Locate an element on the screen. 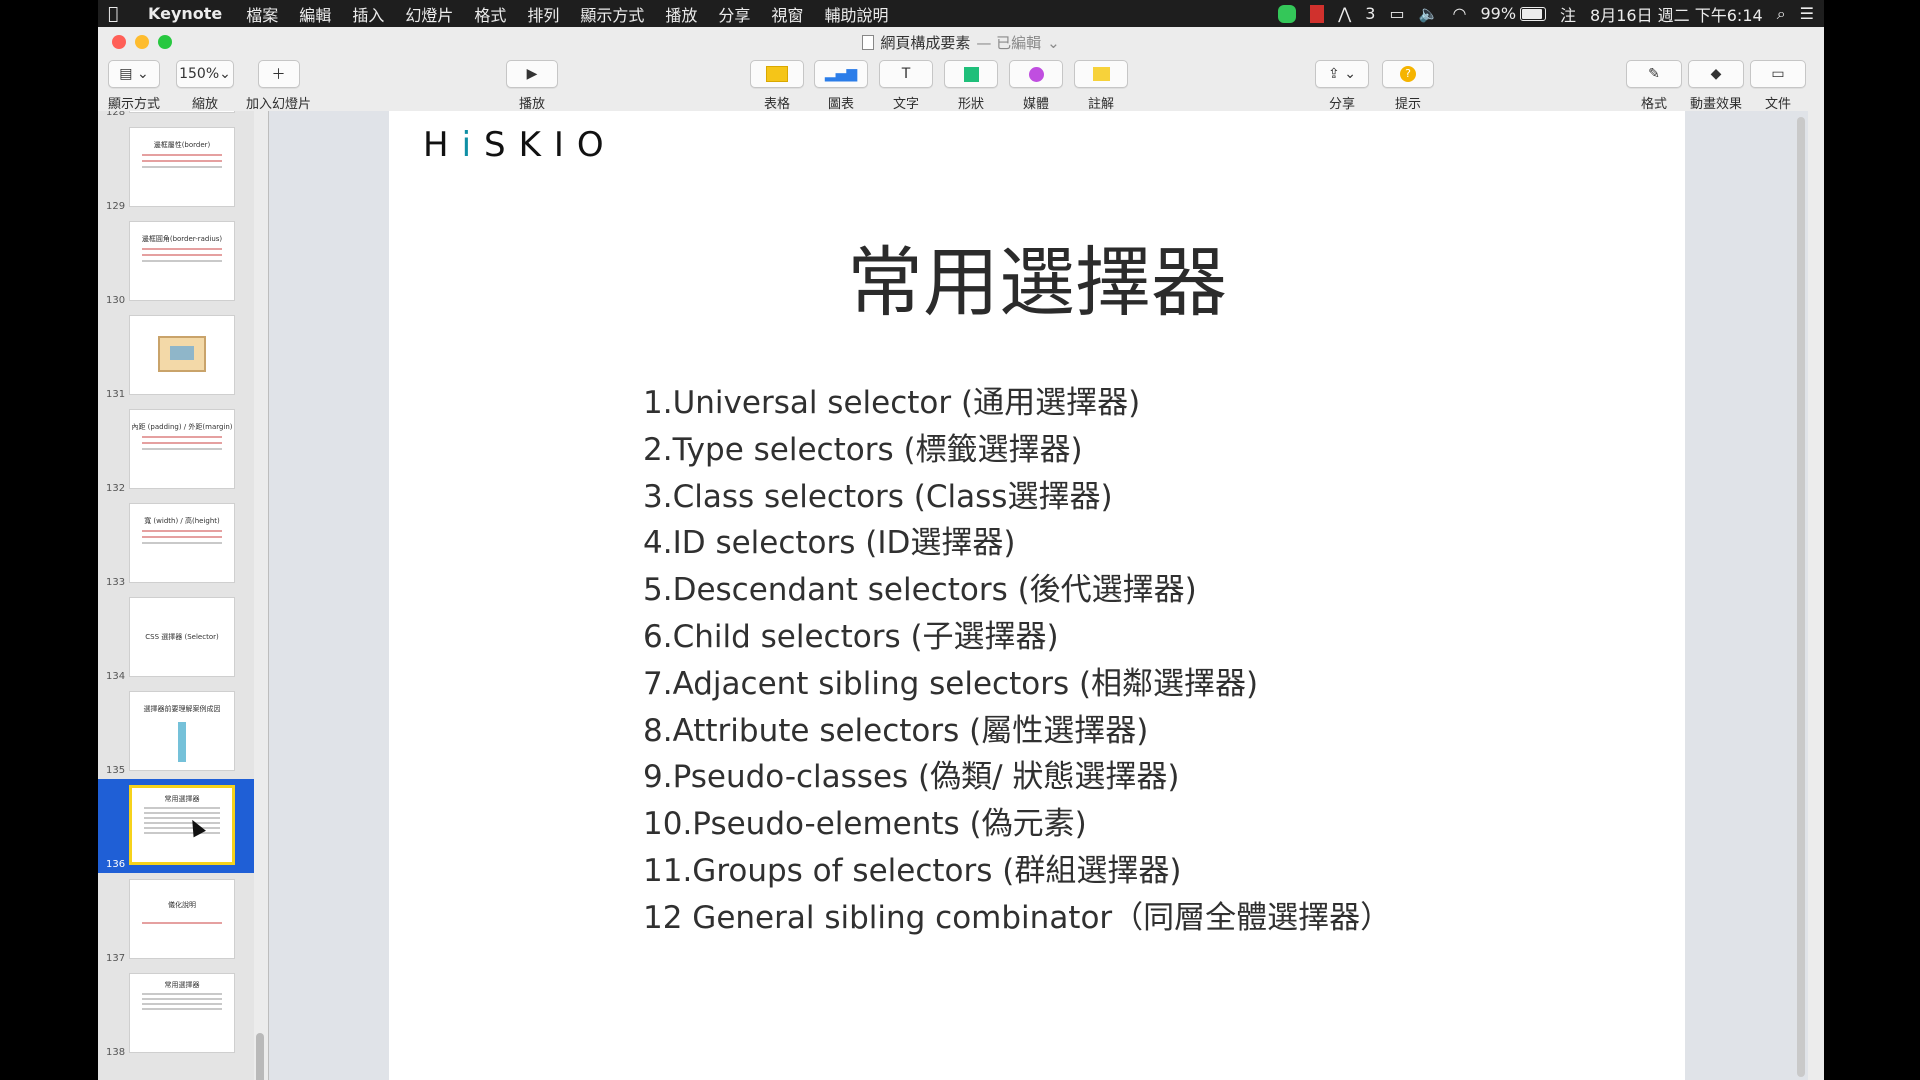  list-item: 3.Class selectors (Class選擇器) is located at coordinates (878, 496).